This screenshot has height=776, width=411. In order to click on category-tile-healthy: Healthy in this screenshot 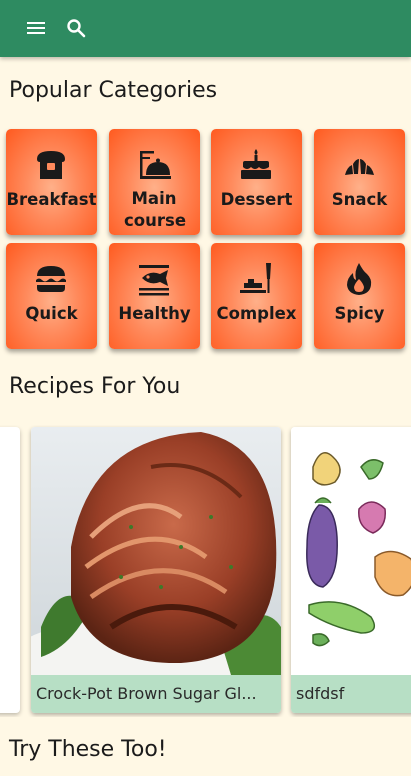, I will do `click(154, 296)`.